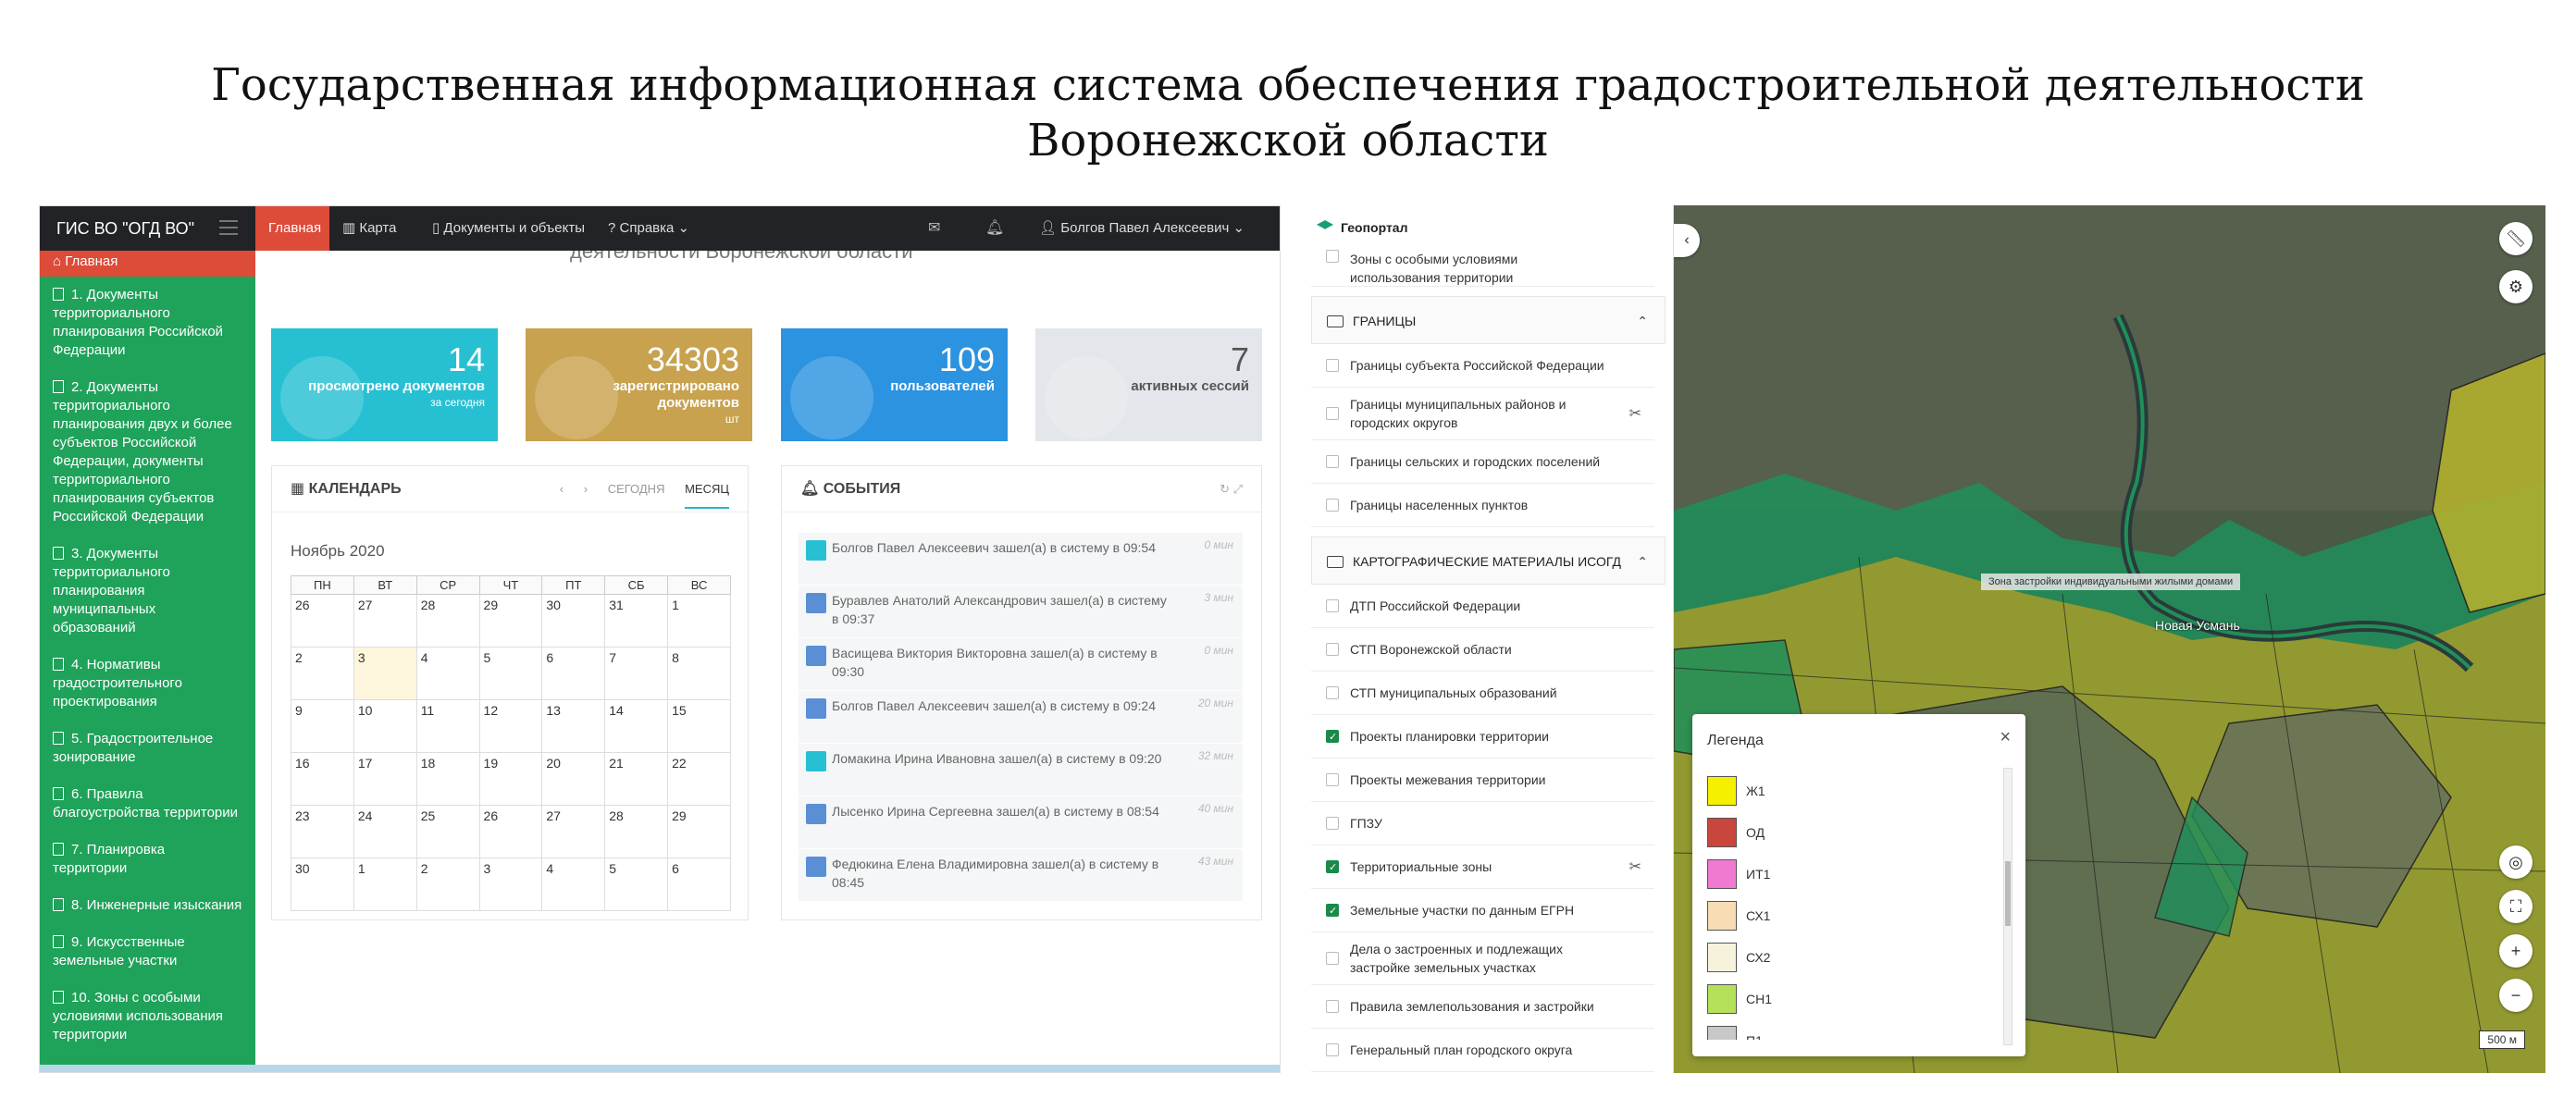  I want to click on stat-active-sessions: 7 активных сессий, so click(1148, 384).